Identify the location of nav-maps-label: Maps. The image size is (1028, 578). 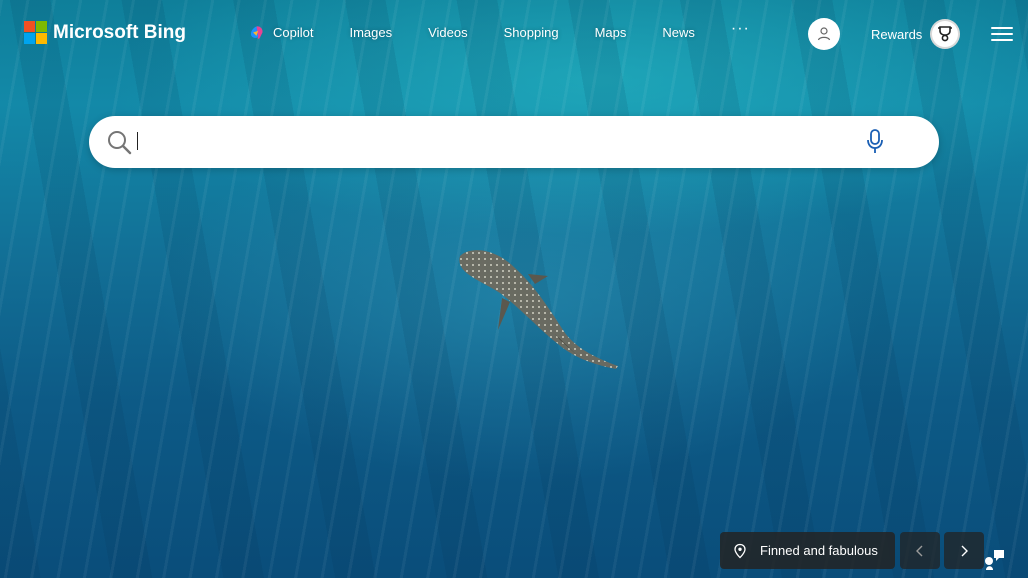
(610, 32).